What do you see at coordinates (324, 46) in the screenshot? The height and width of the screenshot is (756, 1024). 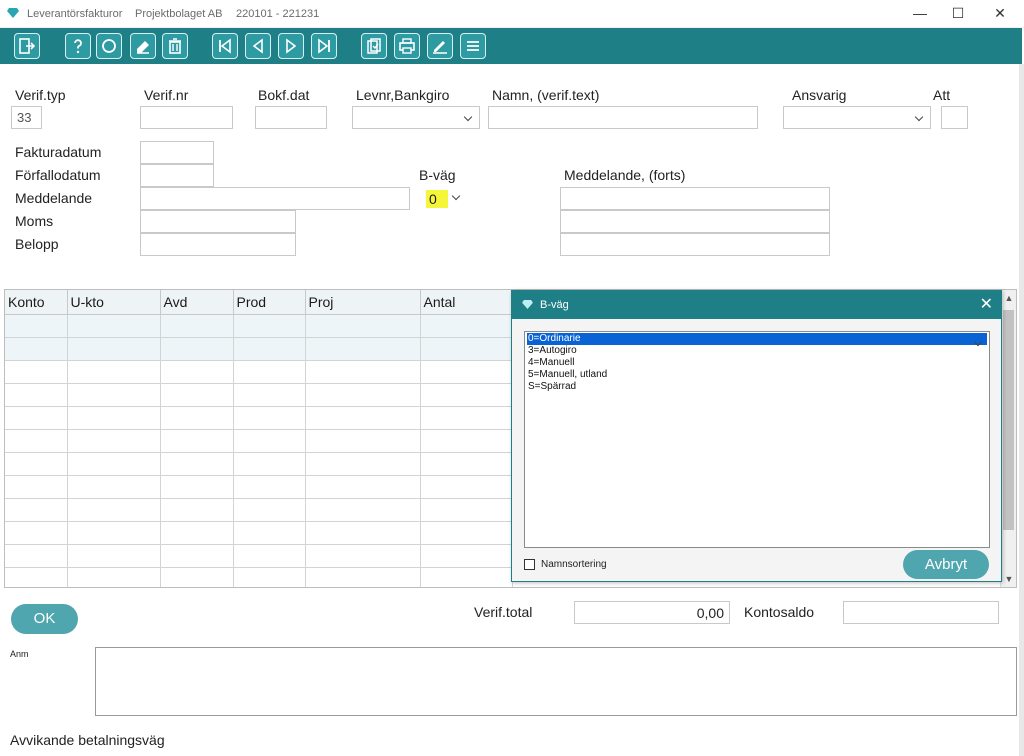 I see `last-record-icon` at bounding box center [324, 46].